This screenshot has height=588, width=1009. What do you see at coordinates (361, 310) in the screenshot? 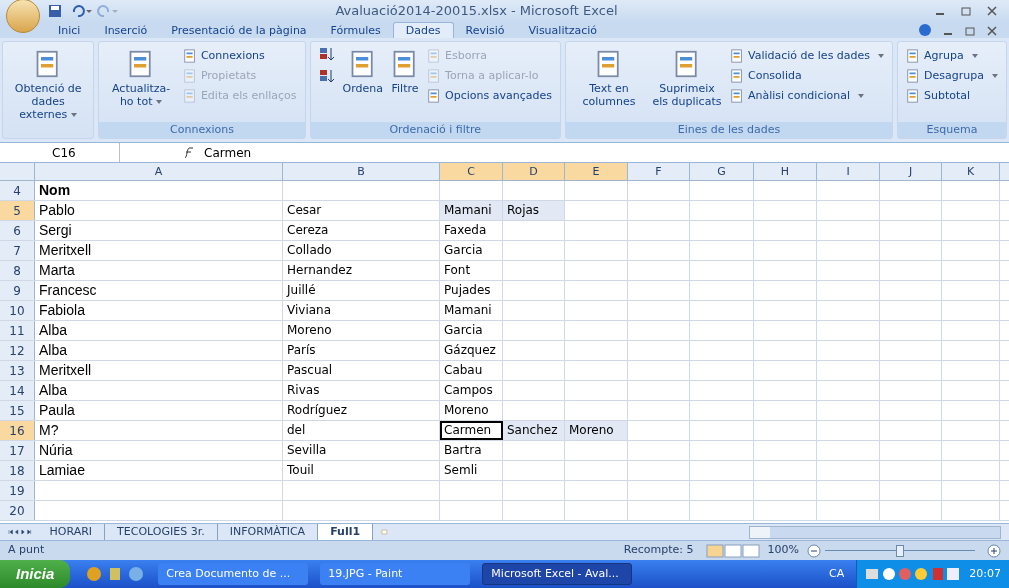
I see `table-cell: Viviana` at bounding box center [361, 310].